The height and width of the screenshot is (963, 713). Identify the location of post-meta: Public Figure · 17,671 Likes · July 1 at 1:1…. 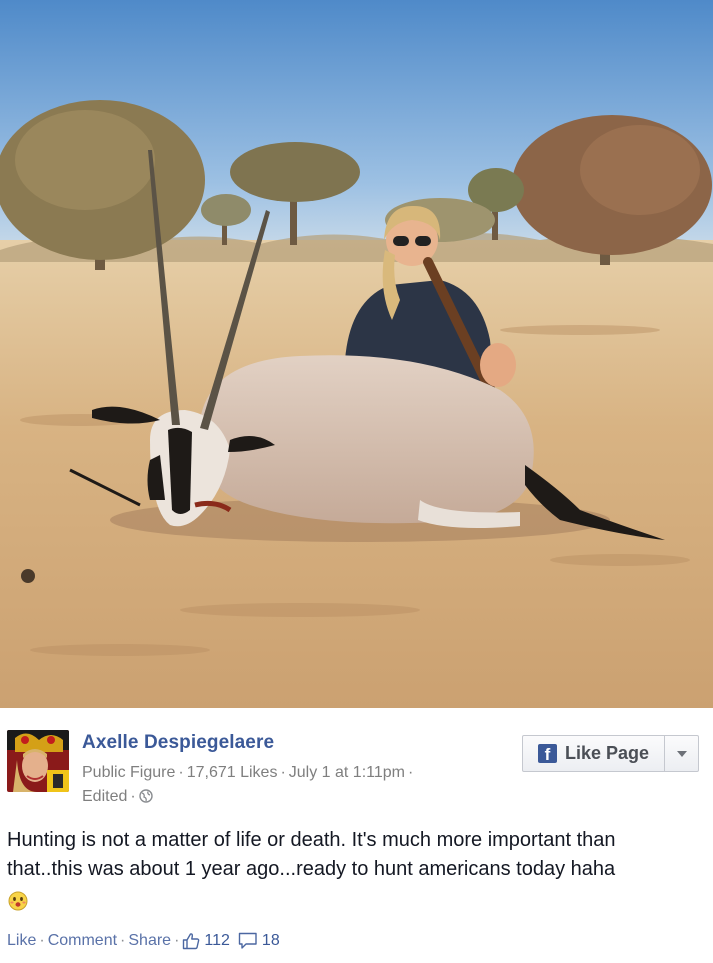
(292, 786).